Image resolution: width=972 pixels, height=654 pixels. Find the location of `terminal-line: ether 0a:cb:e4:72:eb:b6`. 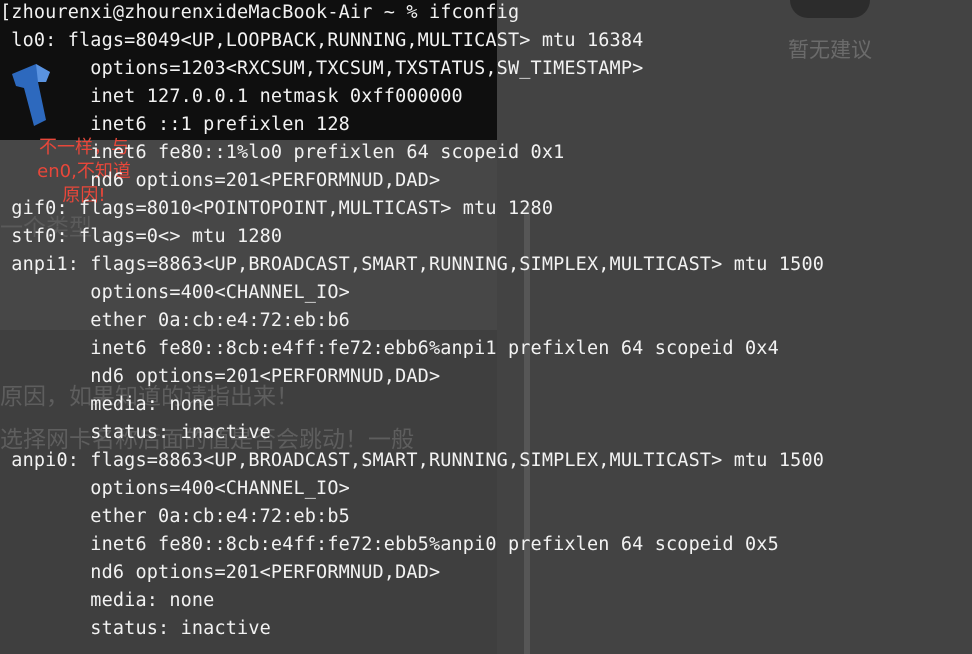

terminal-line: ether 0a:cb:e4:72:eb:b6 is located at coordinates (175, 320).